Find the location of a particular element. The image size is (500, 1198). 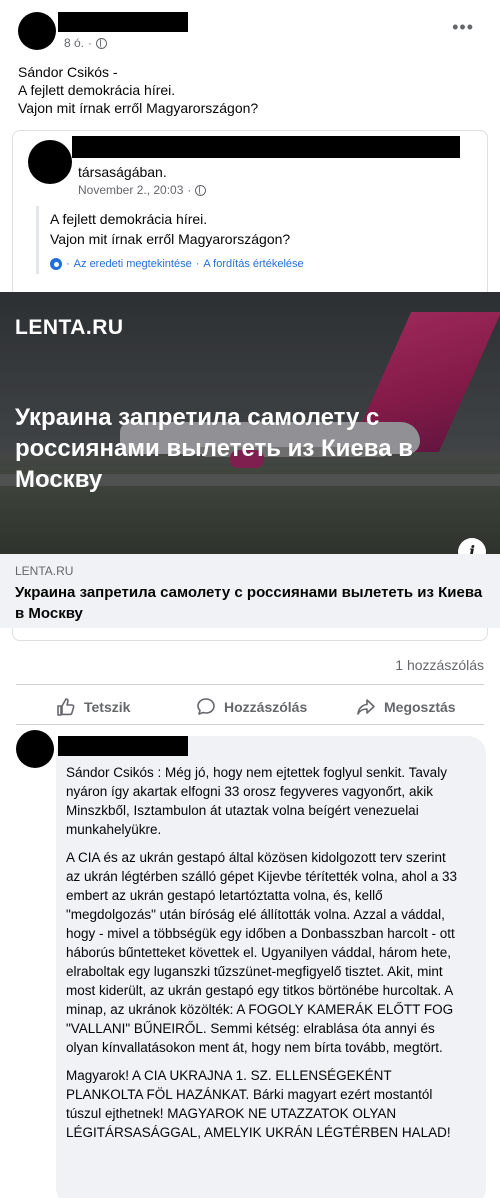

commenter-avatar is located at coordinates (35, 749).